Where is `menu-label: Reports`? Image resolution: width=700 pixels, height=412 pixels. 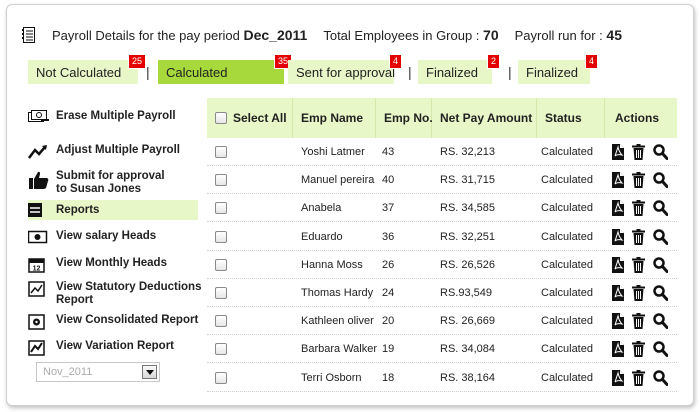 menu-label: Reports is located at coordinates (78, 209).